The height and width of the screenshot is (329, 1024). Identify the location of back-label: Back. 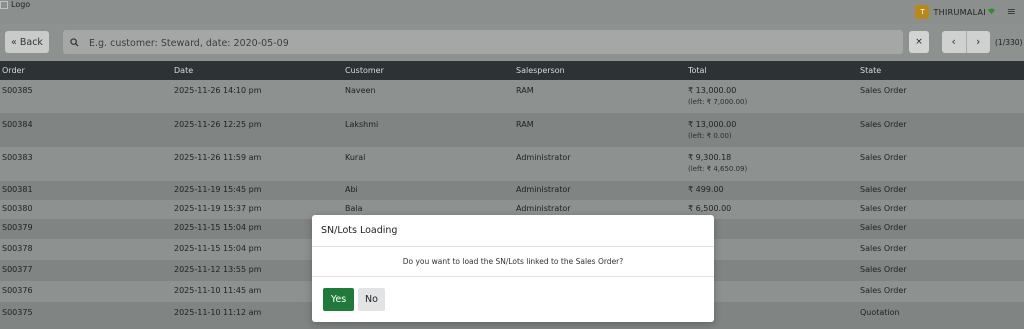
(31, 42).